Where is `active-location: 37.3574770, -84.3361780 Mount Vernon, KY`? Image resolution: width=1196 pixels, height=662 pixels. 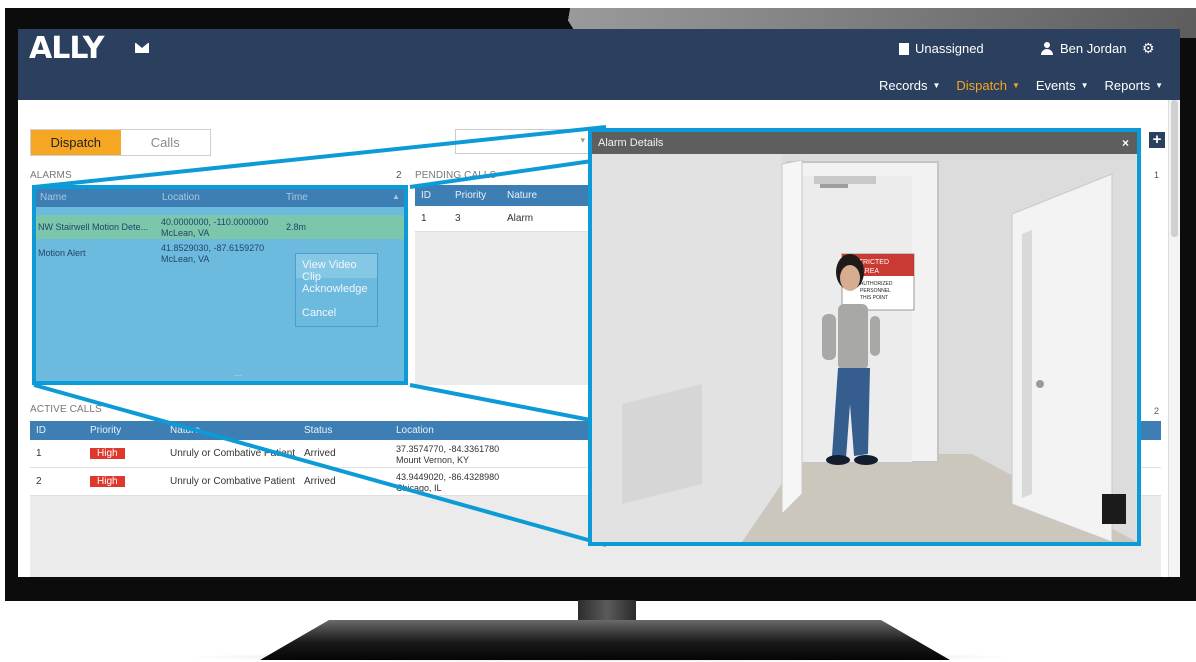 active-location: 37.3574770, -84.3361780 Mount Vernon, KY is located at coordinates (480, 454).